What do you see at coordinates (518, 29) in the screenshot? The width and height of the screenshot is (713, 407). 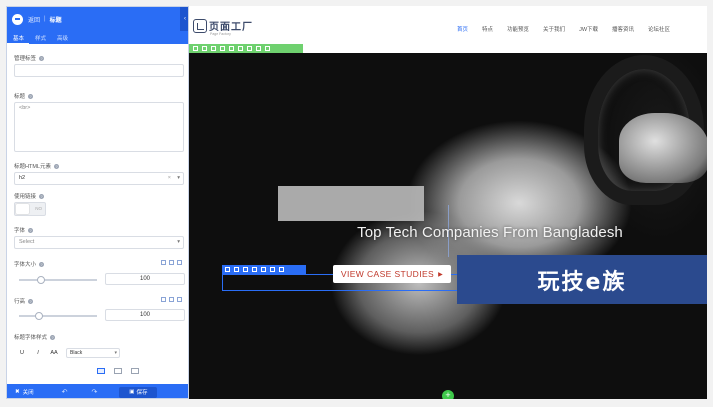 I see `menu-item-preview: 功能预览` at bounding box center [518, 29].